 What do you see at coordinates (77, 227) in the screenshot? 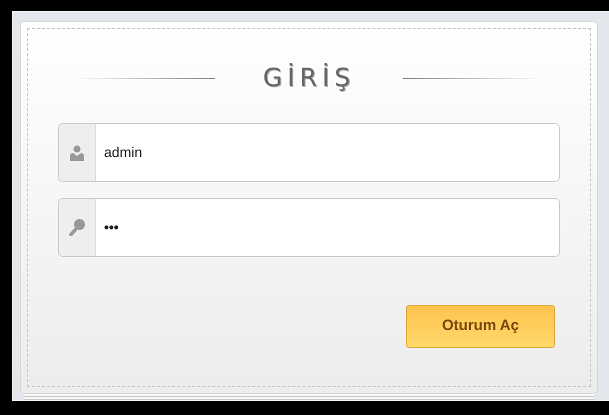
I see `key-icon` at bounding box center [77, 227].